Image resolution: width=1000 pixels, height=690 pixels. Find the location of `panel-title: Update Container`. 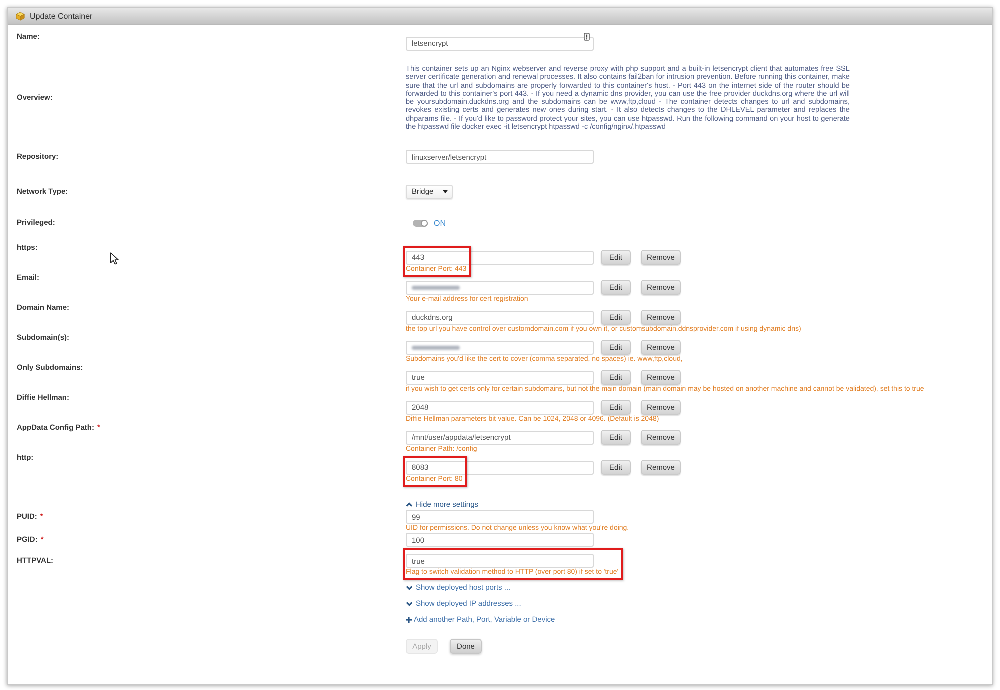

panel-title: Update Container is located at coordinates (61, 16).